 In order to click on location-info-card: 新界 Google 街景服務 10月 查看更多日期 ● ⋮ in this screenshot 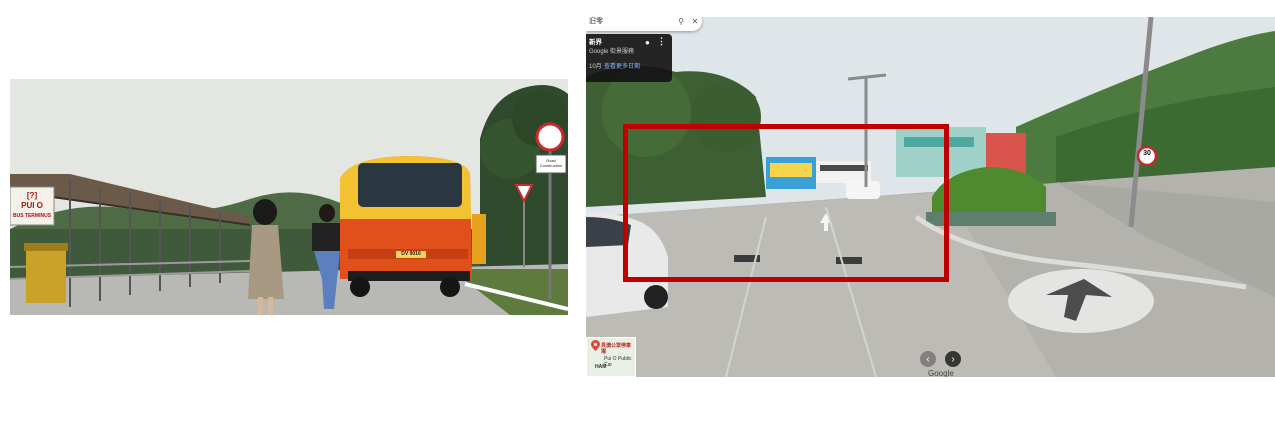, I will do `click(629, 58)`.